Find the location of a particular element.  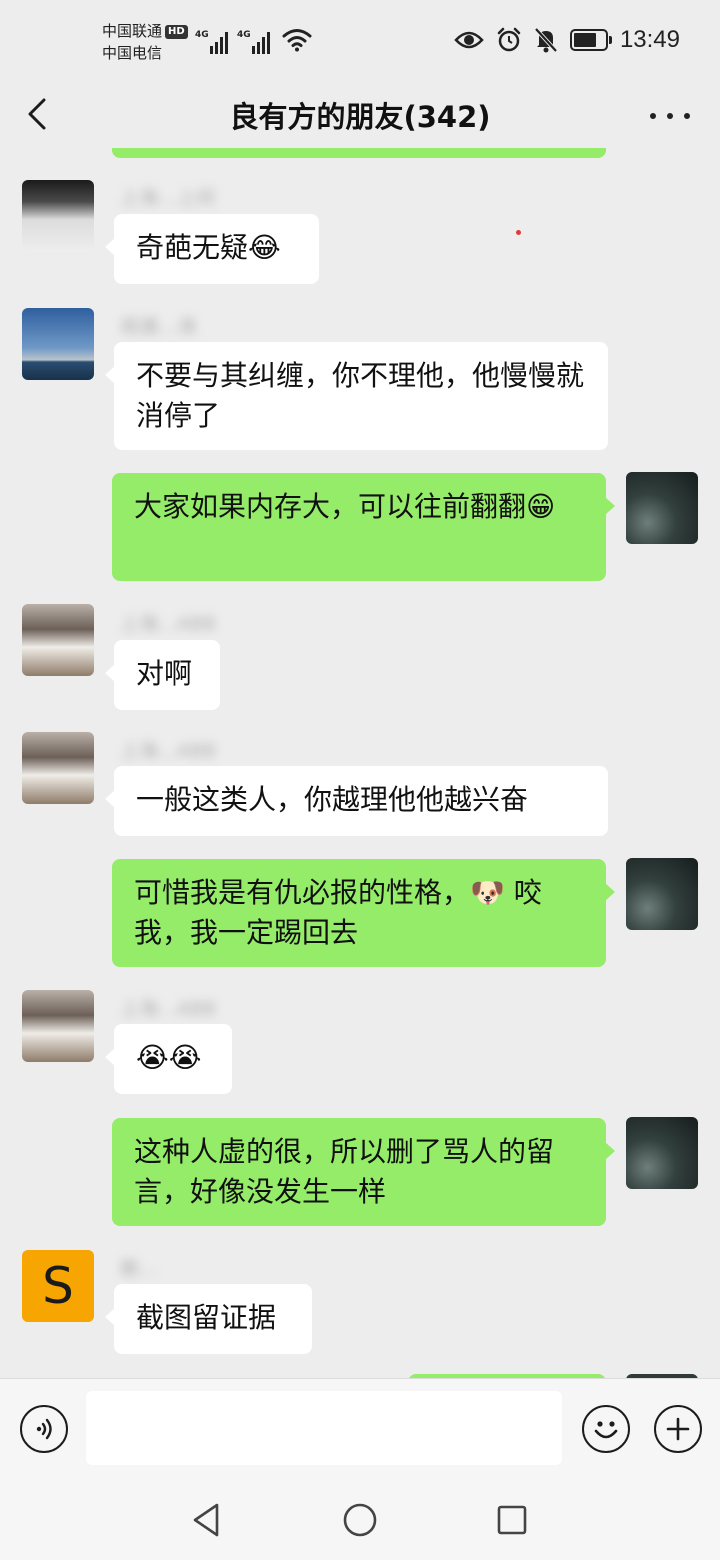

message-bubble: 可惜我是有仇必报的性格，🐶 咬我，我一定踢回去 is located at coordinates (363, 913).